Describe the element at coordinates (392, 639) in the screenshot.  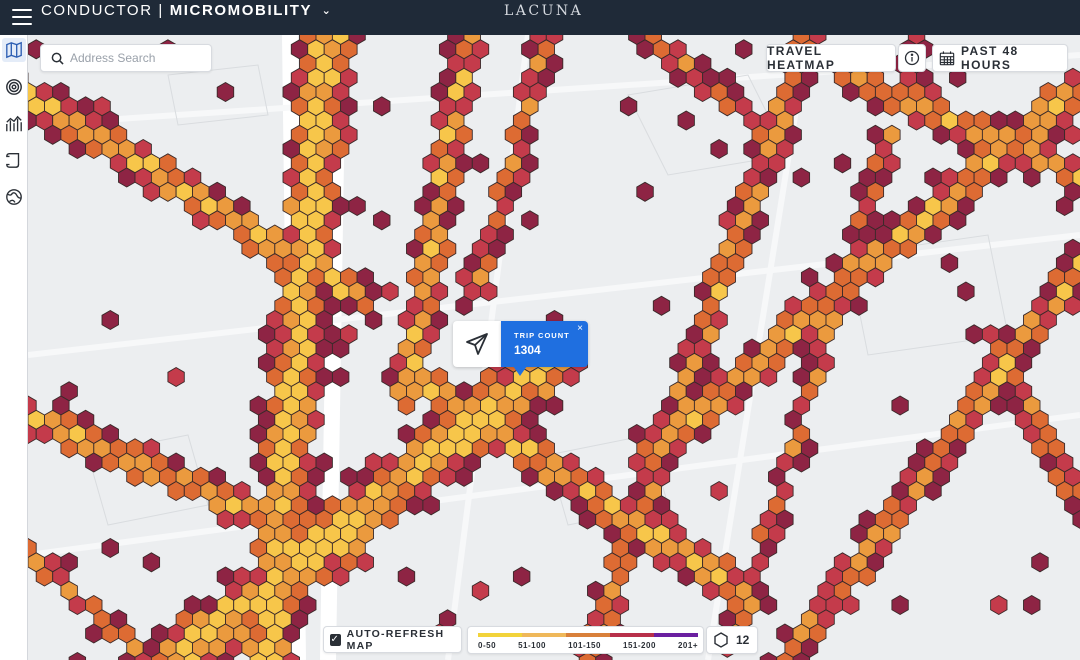
I see `auto-refresh-toggle: ✓ AUTO-REFRESH MAP` at that location.